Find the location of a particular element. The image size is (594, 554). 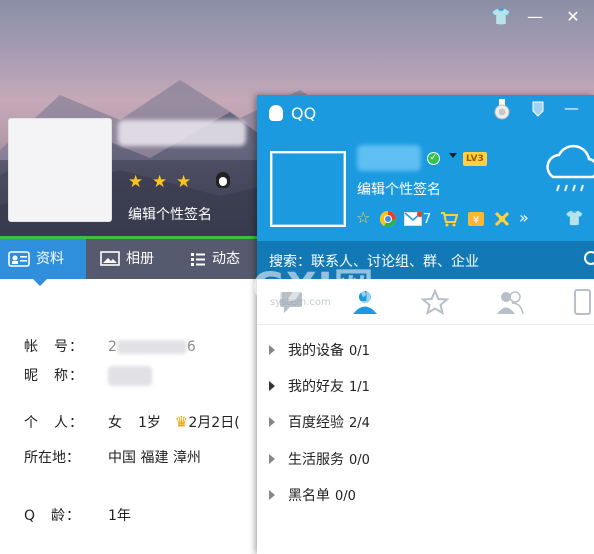

tab-profile: 资料 is located at coordinates (43, 262).